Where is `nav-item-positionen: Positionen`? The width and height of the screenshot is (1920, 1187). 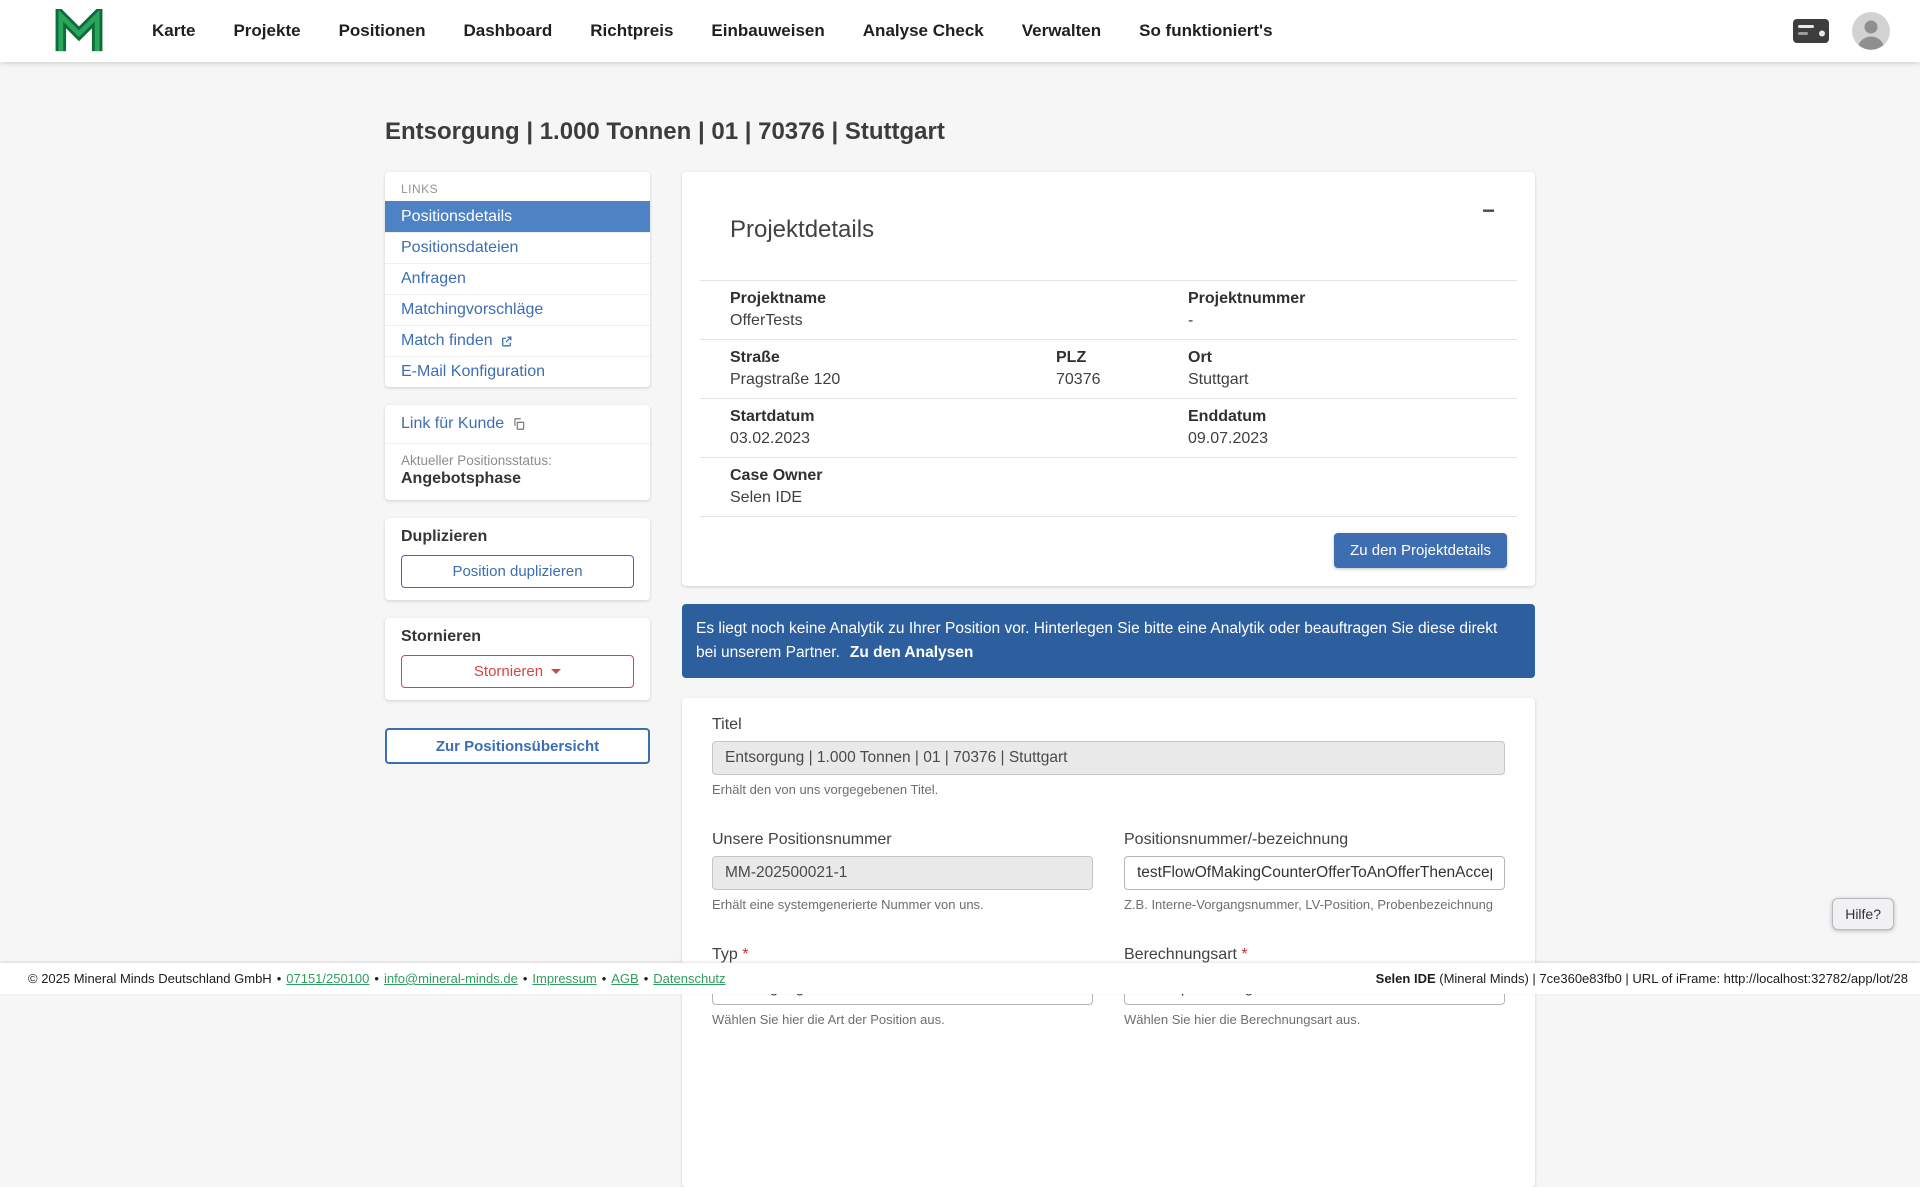 nav-item-positionen: Positionen is located at coordinates (382, 31).